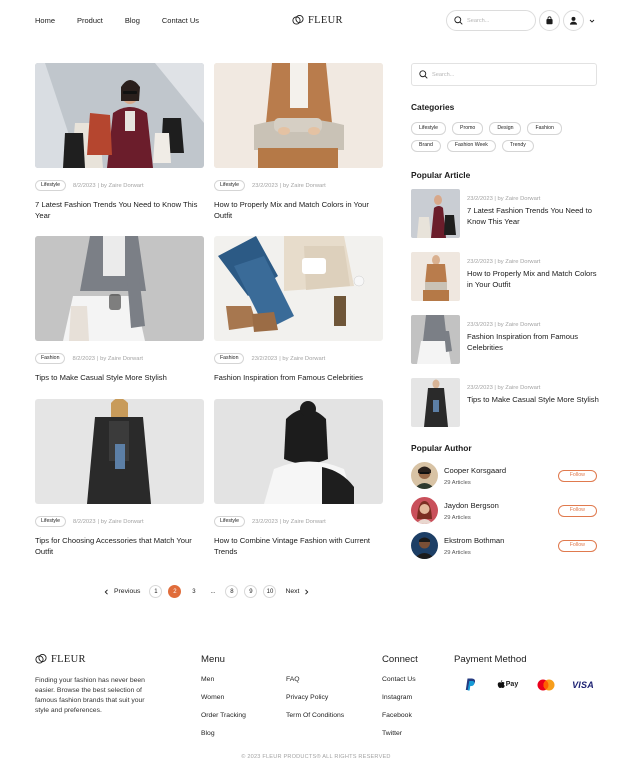 This screenshot has width=632, height=775. Describe the element at coordinates (397, 715) in the screenshot. I see `footer-link-facebook: Facebook` at that location.